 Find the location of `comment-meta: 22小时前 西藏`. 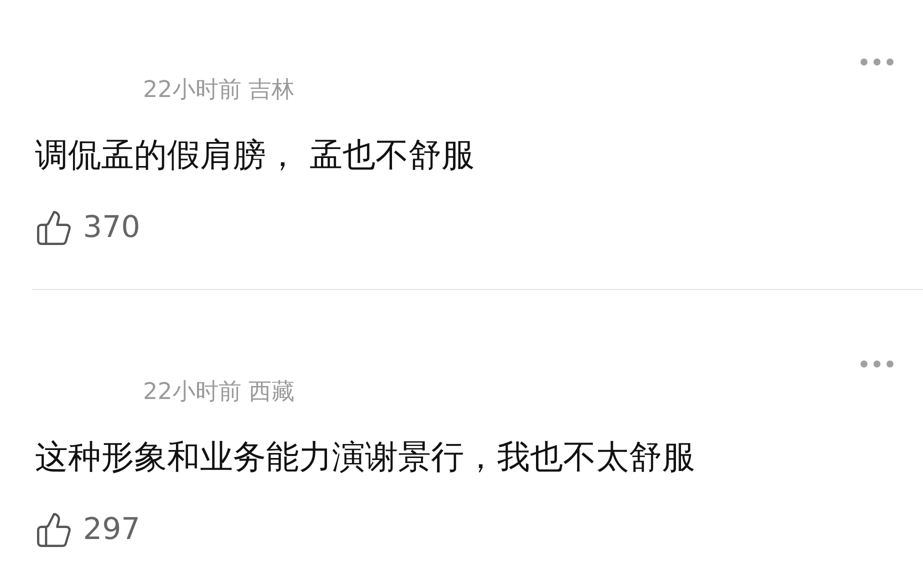

comment-meta: 22小时前 西藏 is located at coordinates (219, 392).